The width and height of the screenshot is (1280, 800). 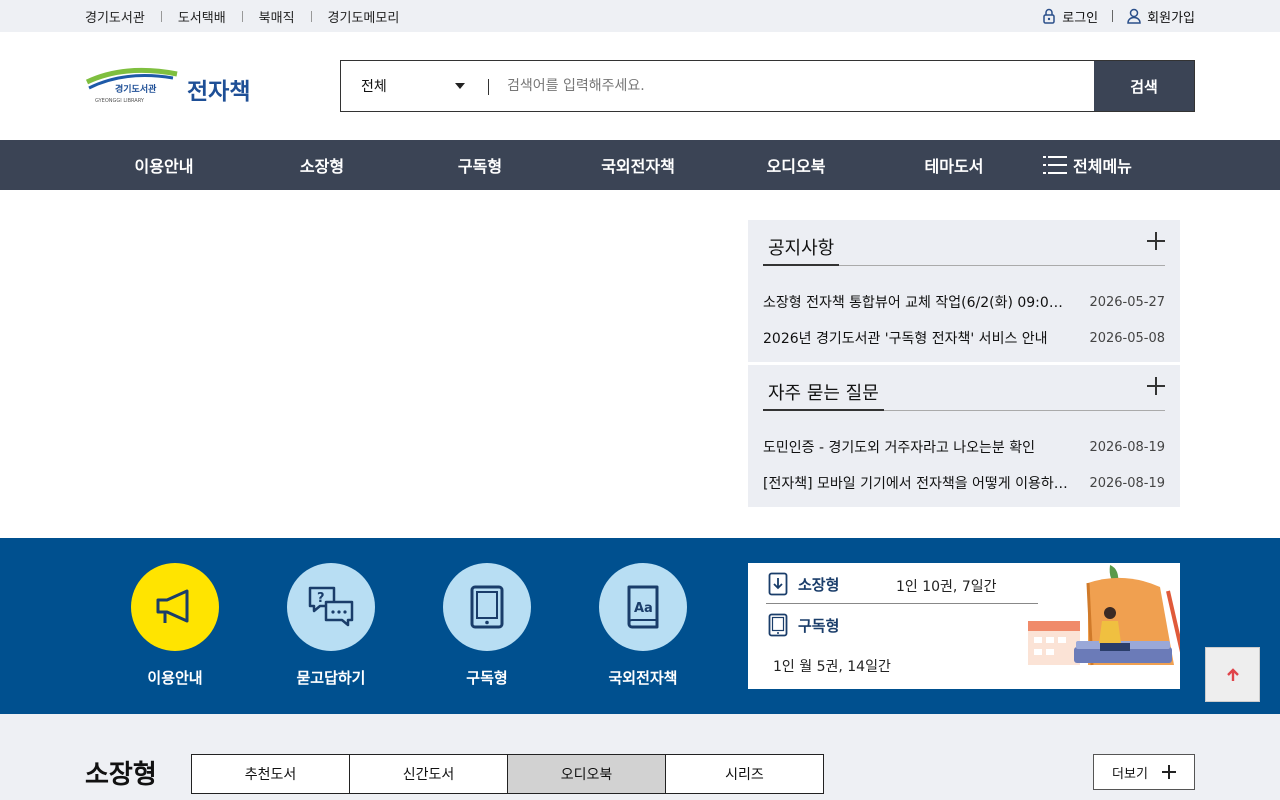 What do you see at coordinates (819, 584) in the screenshot?
I see `owned-label: 소장형` at bounding box center [819, 584].